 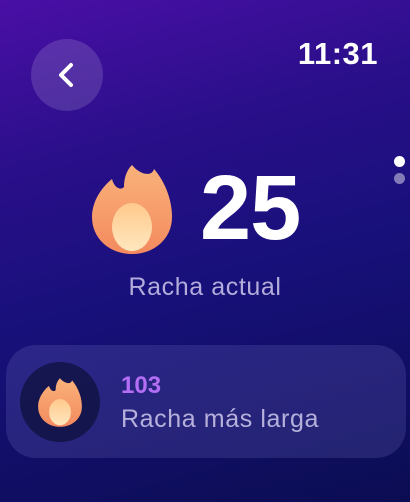 I want to click on longest-streak-label: Racha más larga, so click(x=220, y=419).